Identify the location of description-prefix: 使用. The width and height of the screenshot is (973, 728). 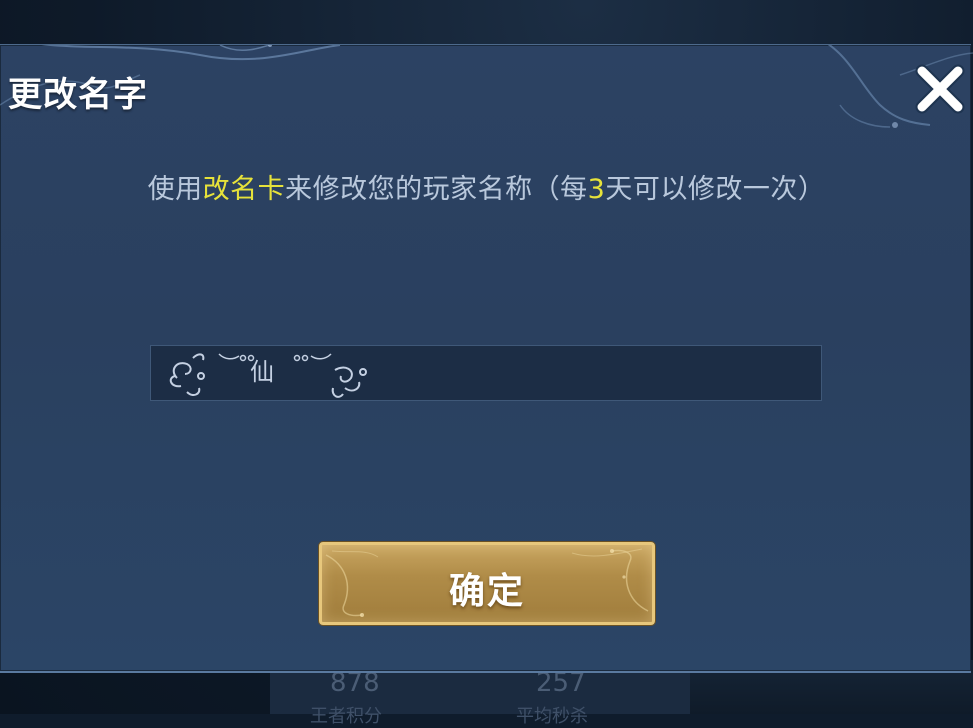
(175, 189).